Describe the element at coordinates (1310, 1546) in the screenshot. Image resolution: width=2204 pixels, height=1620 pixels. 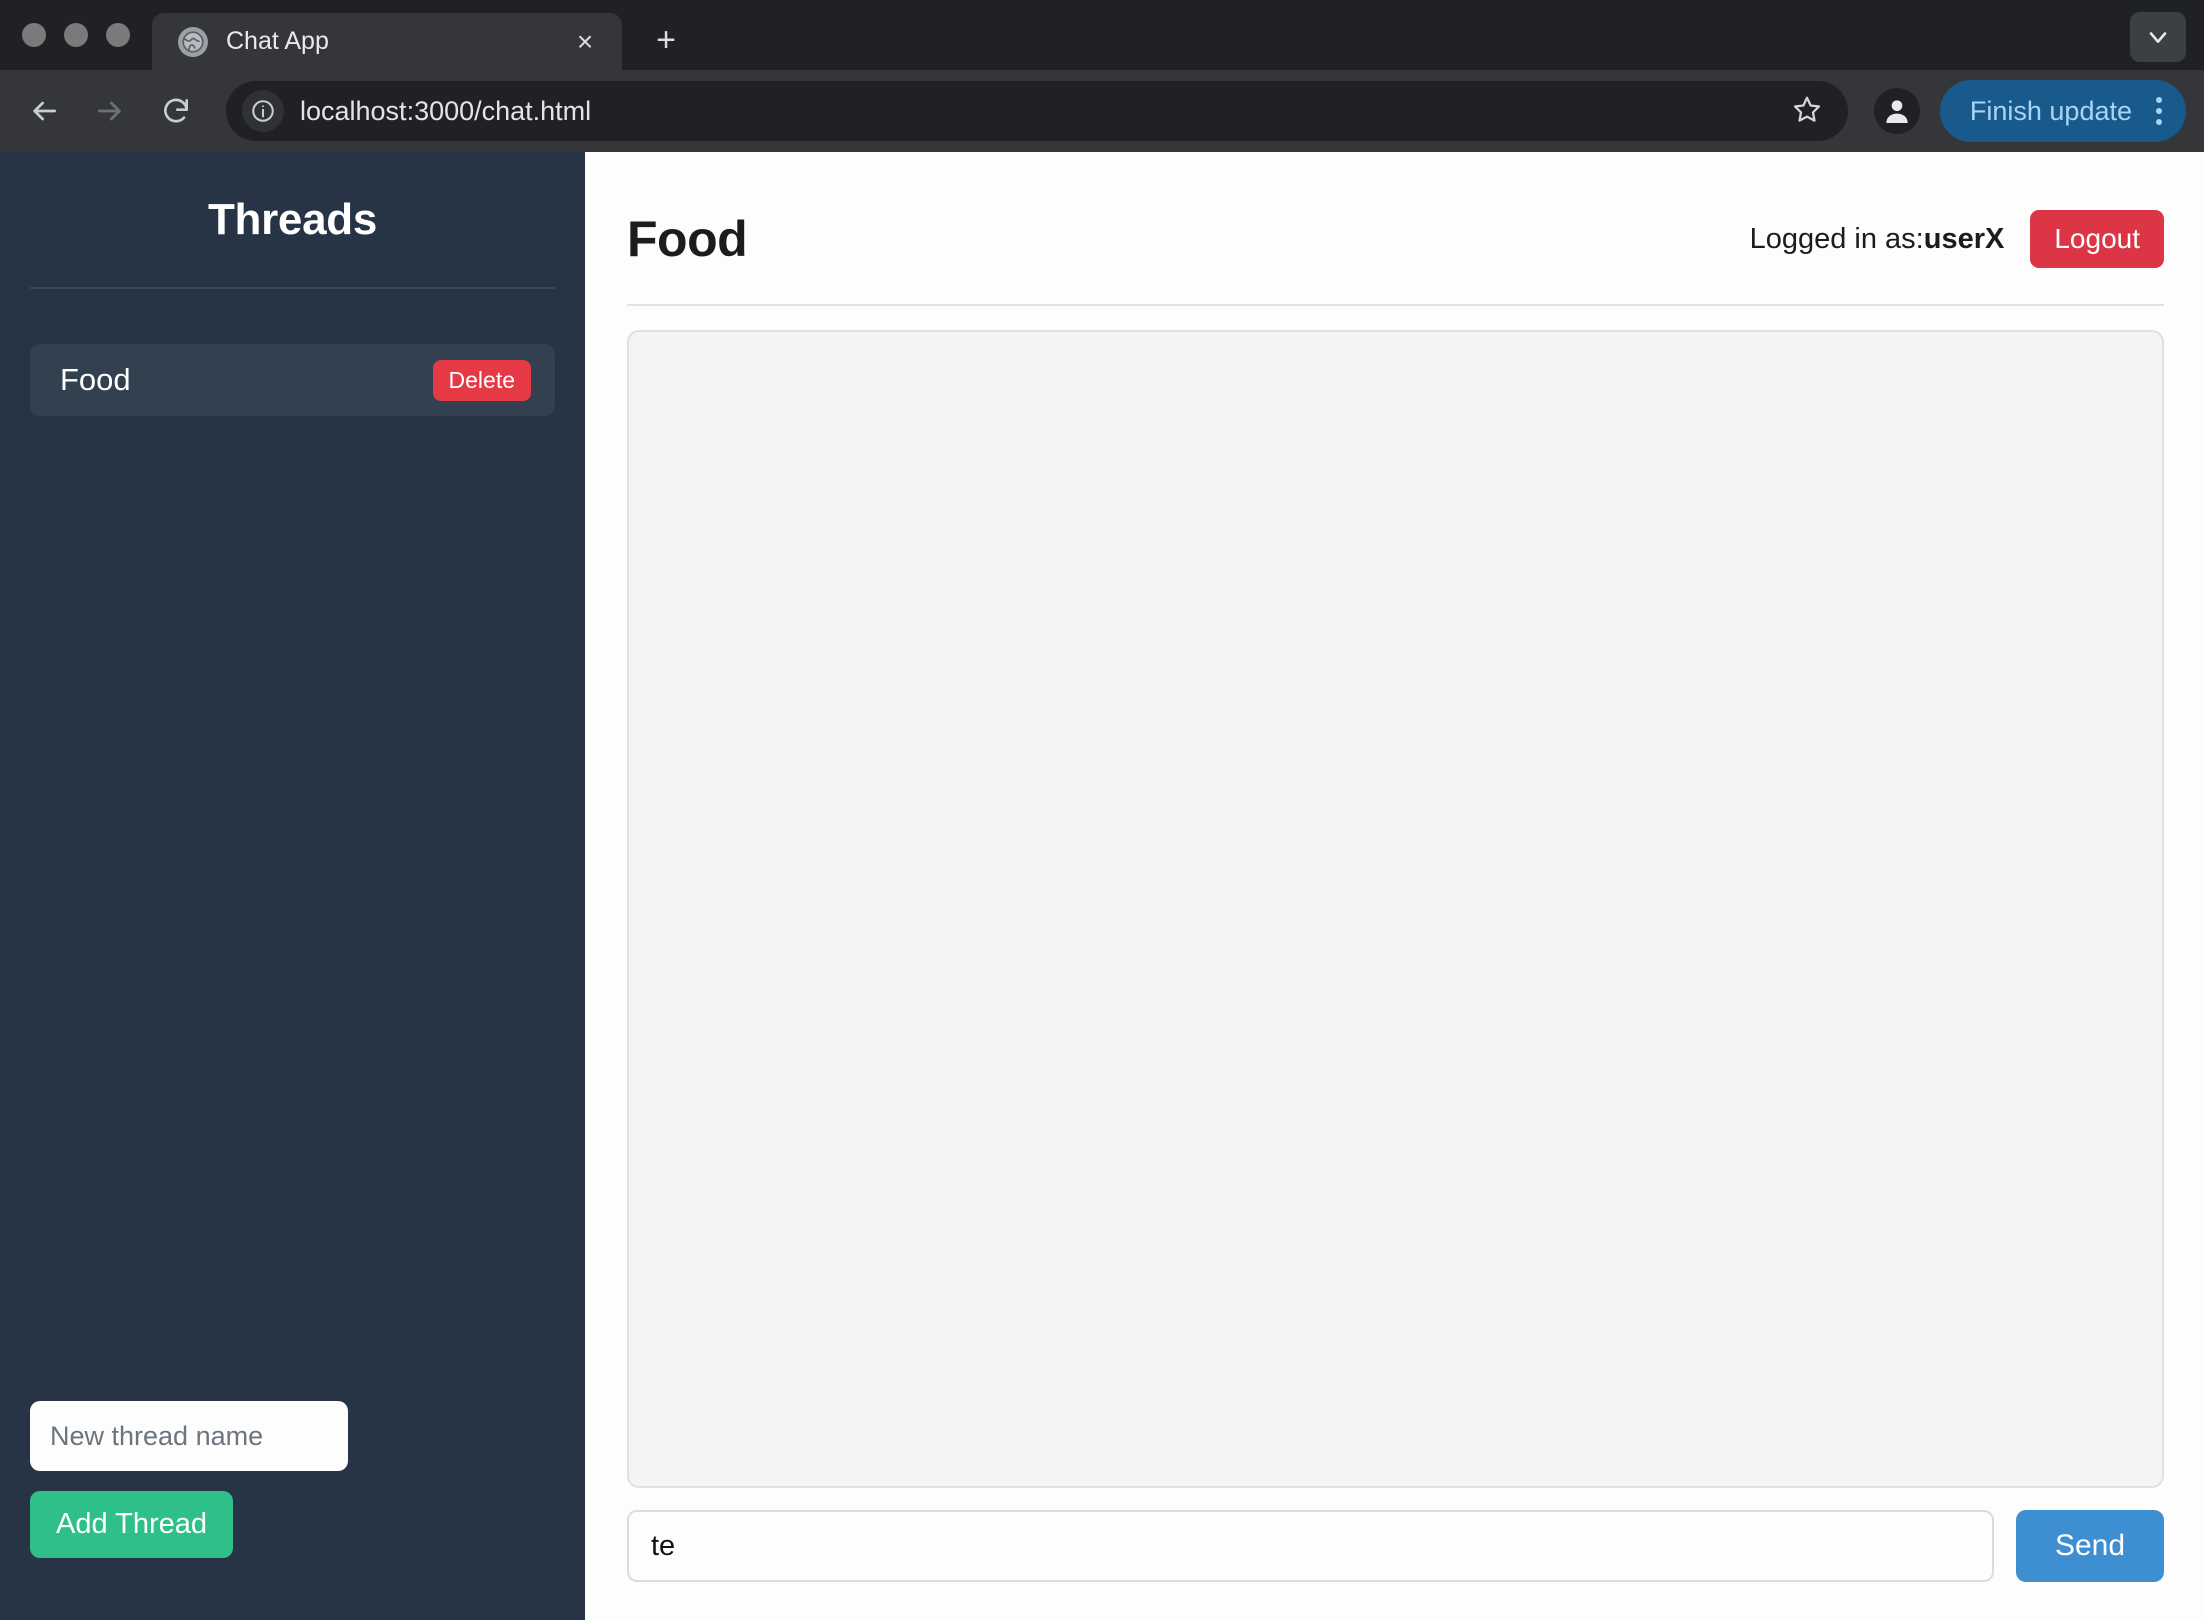
I see `message-input` at that location.